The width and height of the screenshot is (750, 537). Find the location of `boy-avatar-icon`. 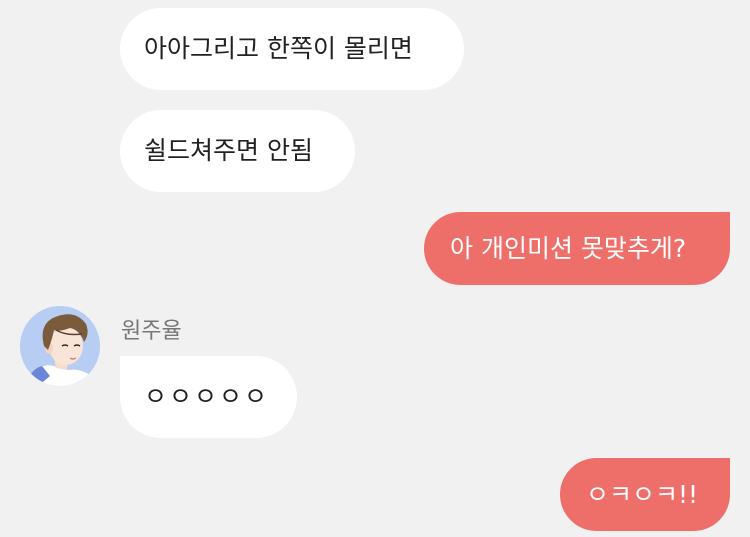

boy-avatar-icon is located at coordinates (60, 346).